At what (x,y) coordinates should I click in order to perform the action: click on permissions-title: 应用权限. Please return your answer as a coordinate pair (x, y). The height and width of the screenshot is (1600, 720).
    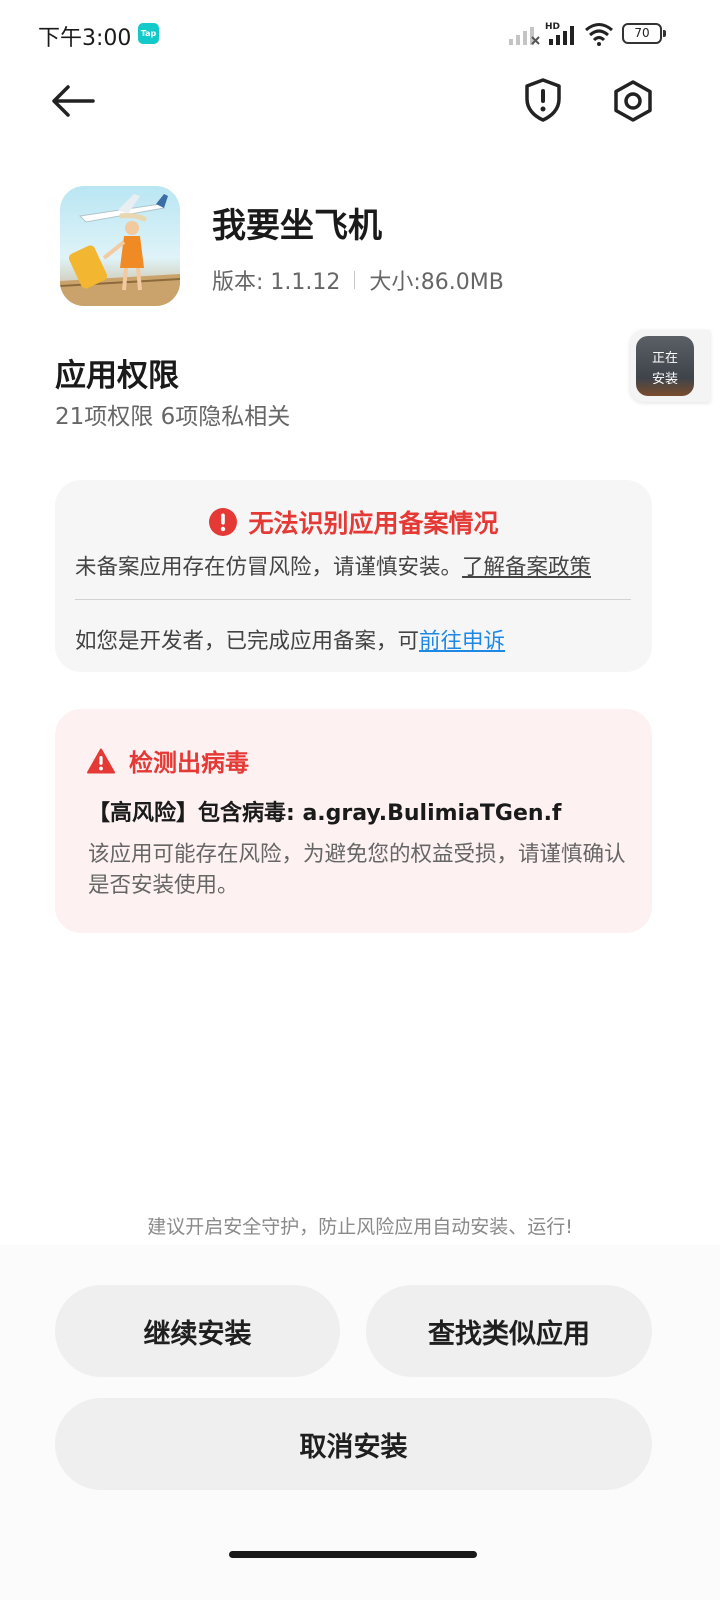
    Looking at the image, I should click on (117, 372).